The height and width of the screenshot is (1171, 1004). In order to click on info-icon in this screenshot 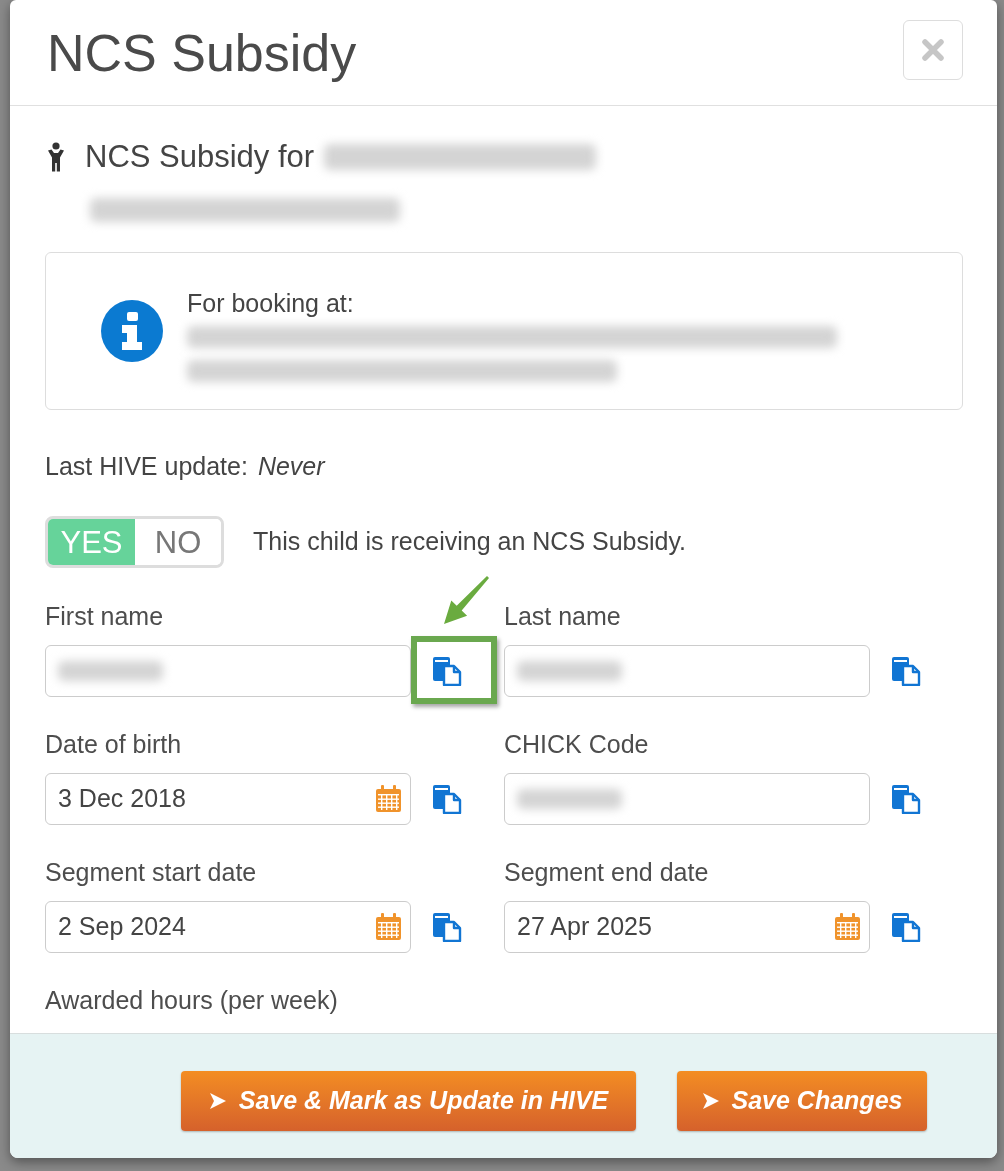, I will do `click(132, 331)`.